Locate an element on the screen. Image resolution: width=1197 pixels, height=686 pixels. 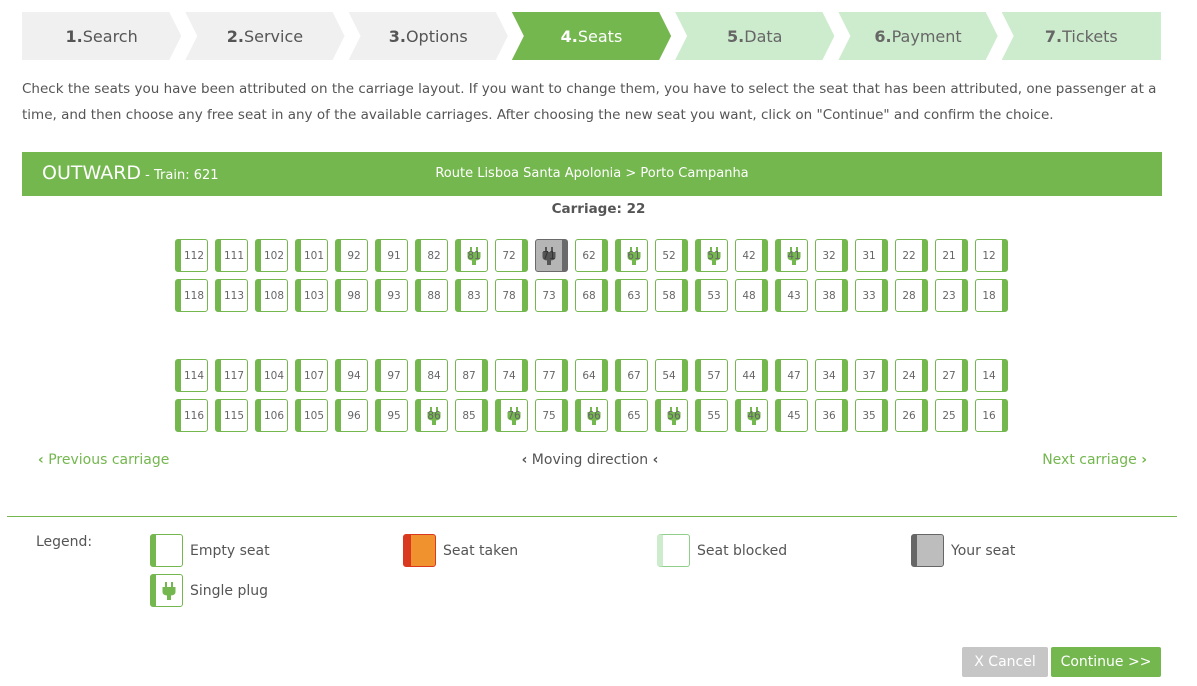
seat-number: 56 is located at coordinates (674, 415).